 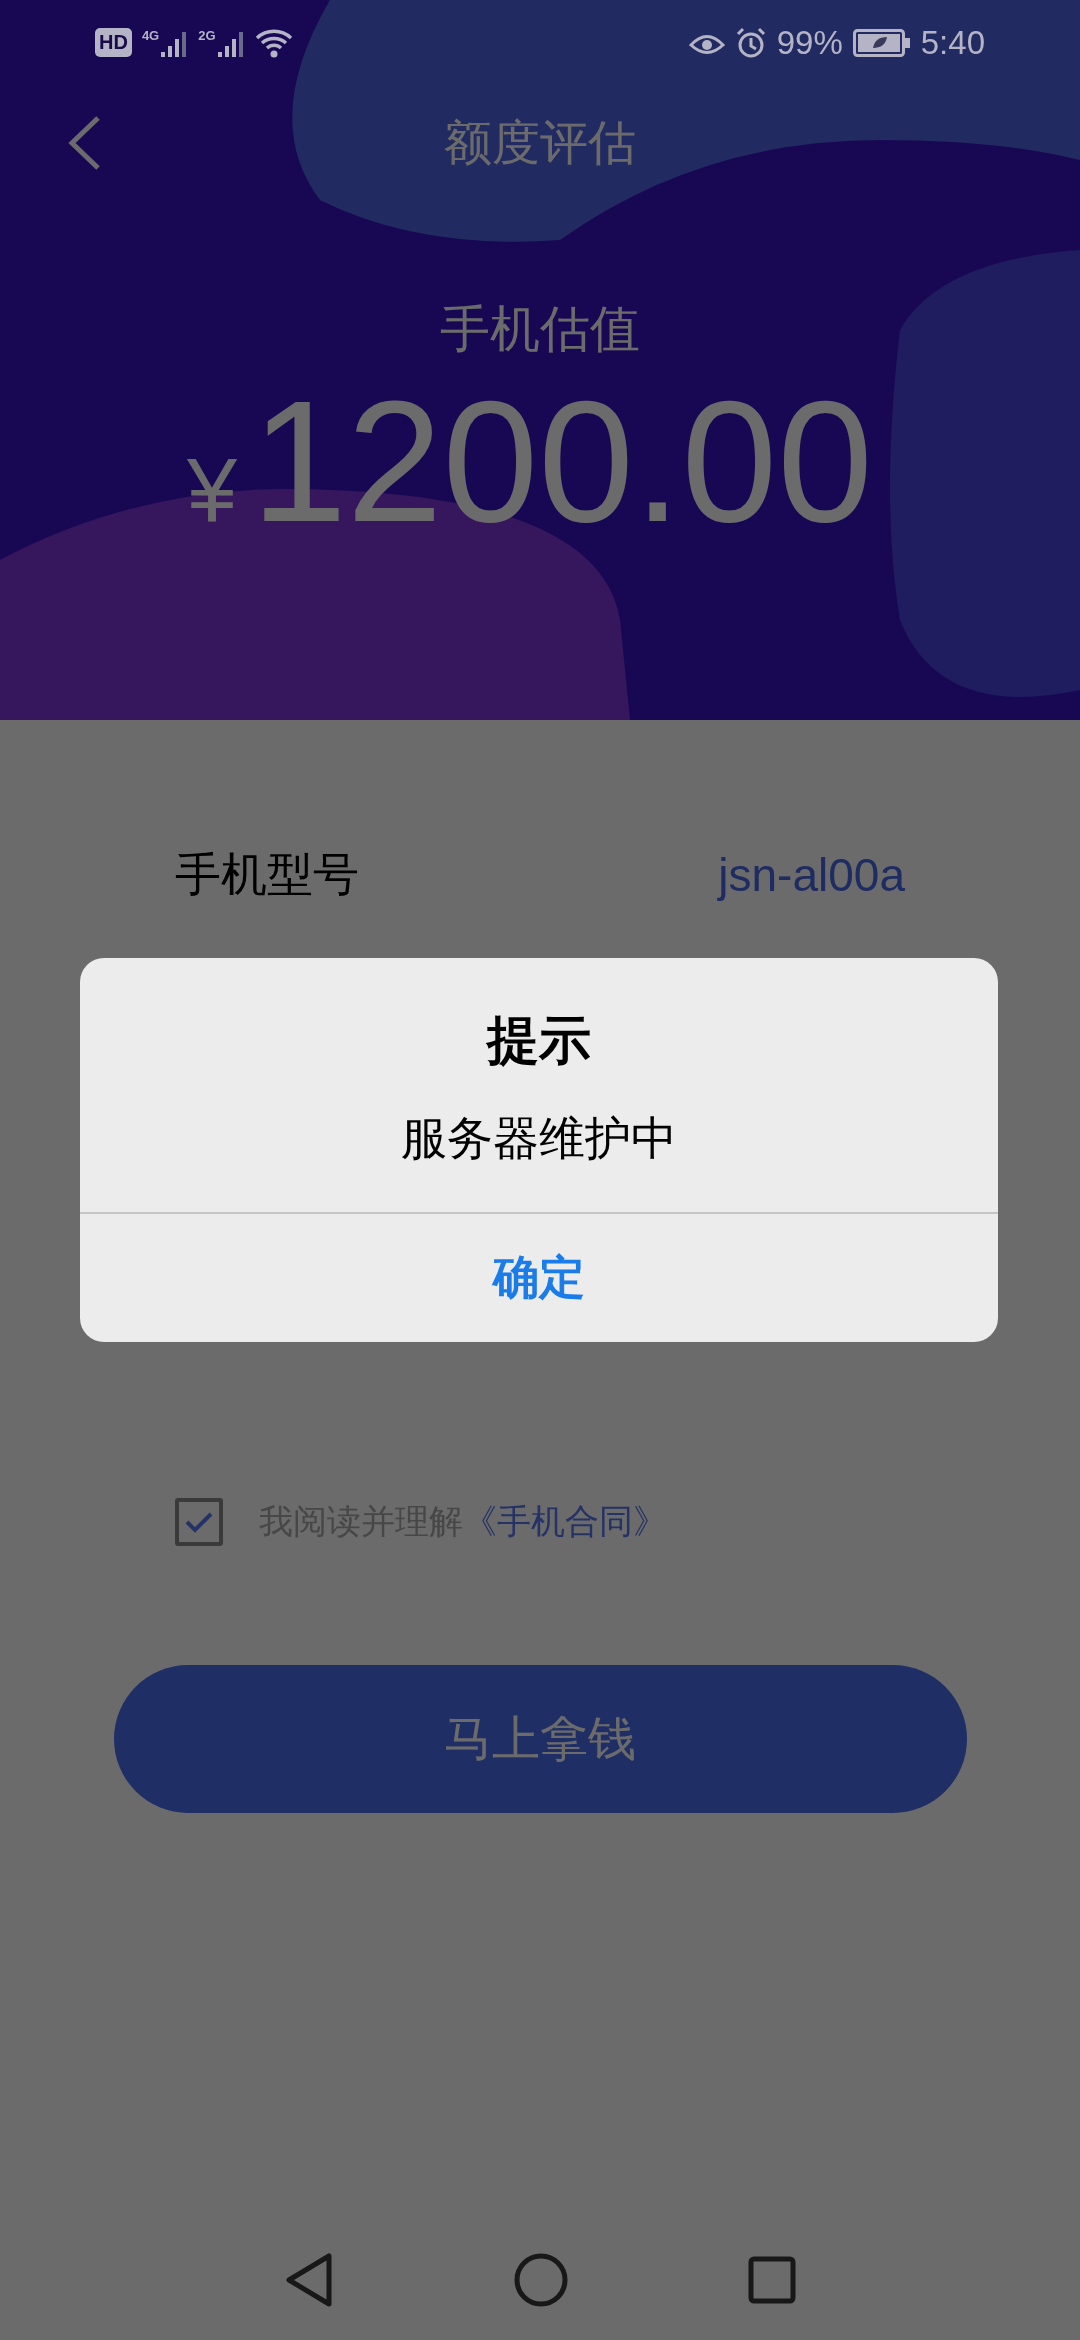 What do you see at coordinates (212, 490) in the screenshot?
I see `currency-symbol: ¥` at bounding box center [212, 490].